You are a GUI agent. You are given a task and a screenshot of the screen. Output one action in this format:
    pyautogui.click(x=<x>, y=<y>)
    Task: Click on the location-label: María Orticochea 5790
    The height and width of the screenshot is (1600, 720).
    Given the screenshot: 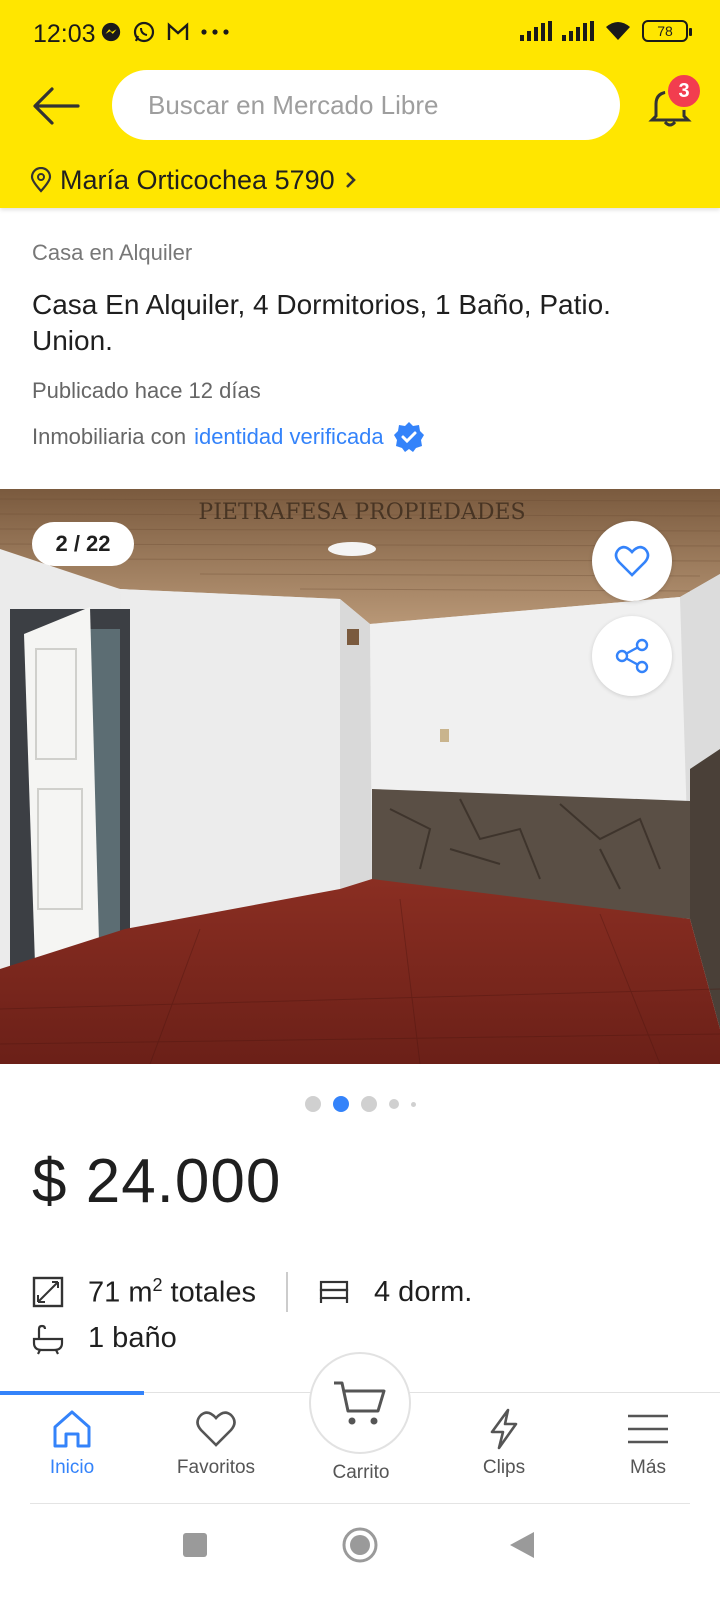 What is the action you would take?
    pyautogui.click(x=197, y=179)
    